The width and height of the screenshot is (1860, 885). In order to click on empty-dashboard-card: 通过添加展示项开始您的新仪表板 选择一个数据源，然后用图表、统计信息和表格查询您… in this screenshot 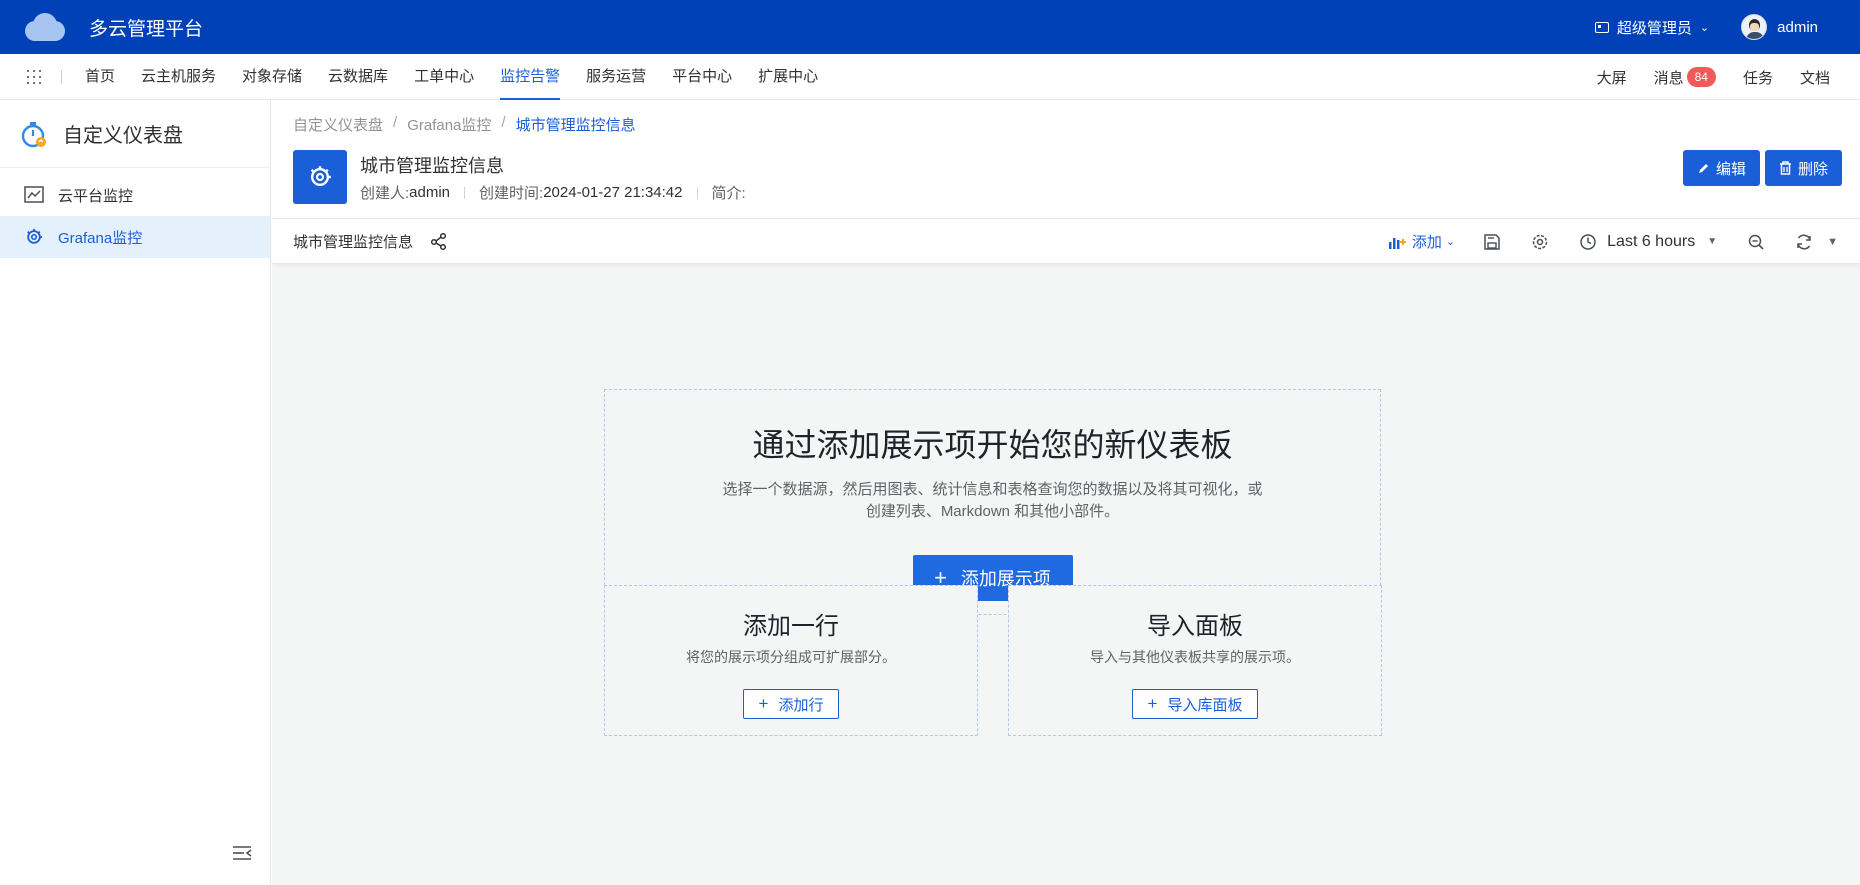, I will do `click(992, 502)`.